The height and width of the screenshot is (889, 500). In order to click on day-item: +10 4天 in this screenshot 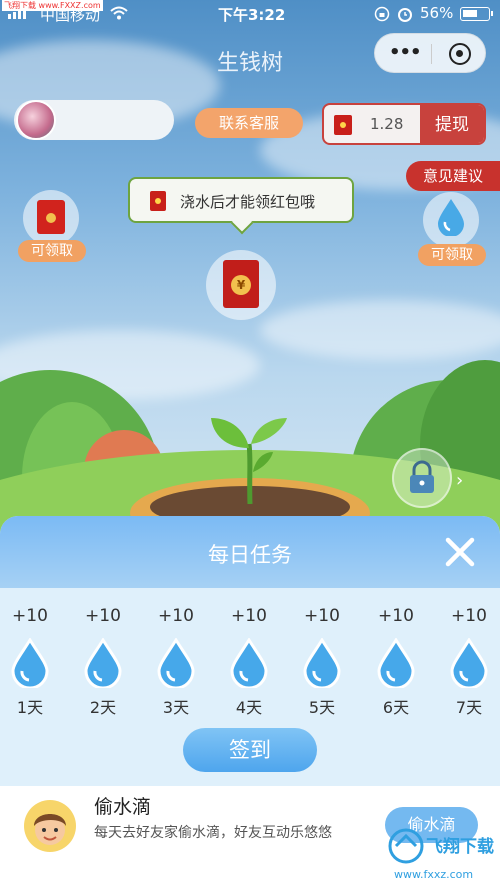, I will do `click(249, 660)`.